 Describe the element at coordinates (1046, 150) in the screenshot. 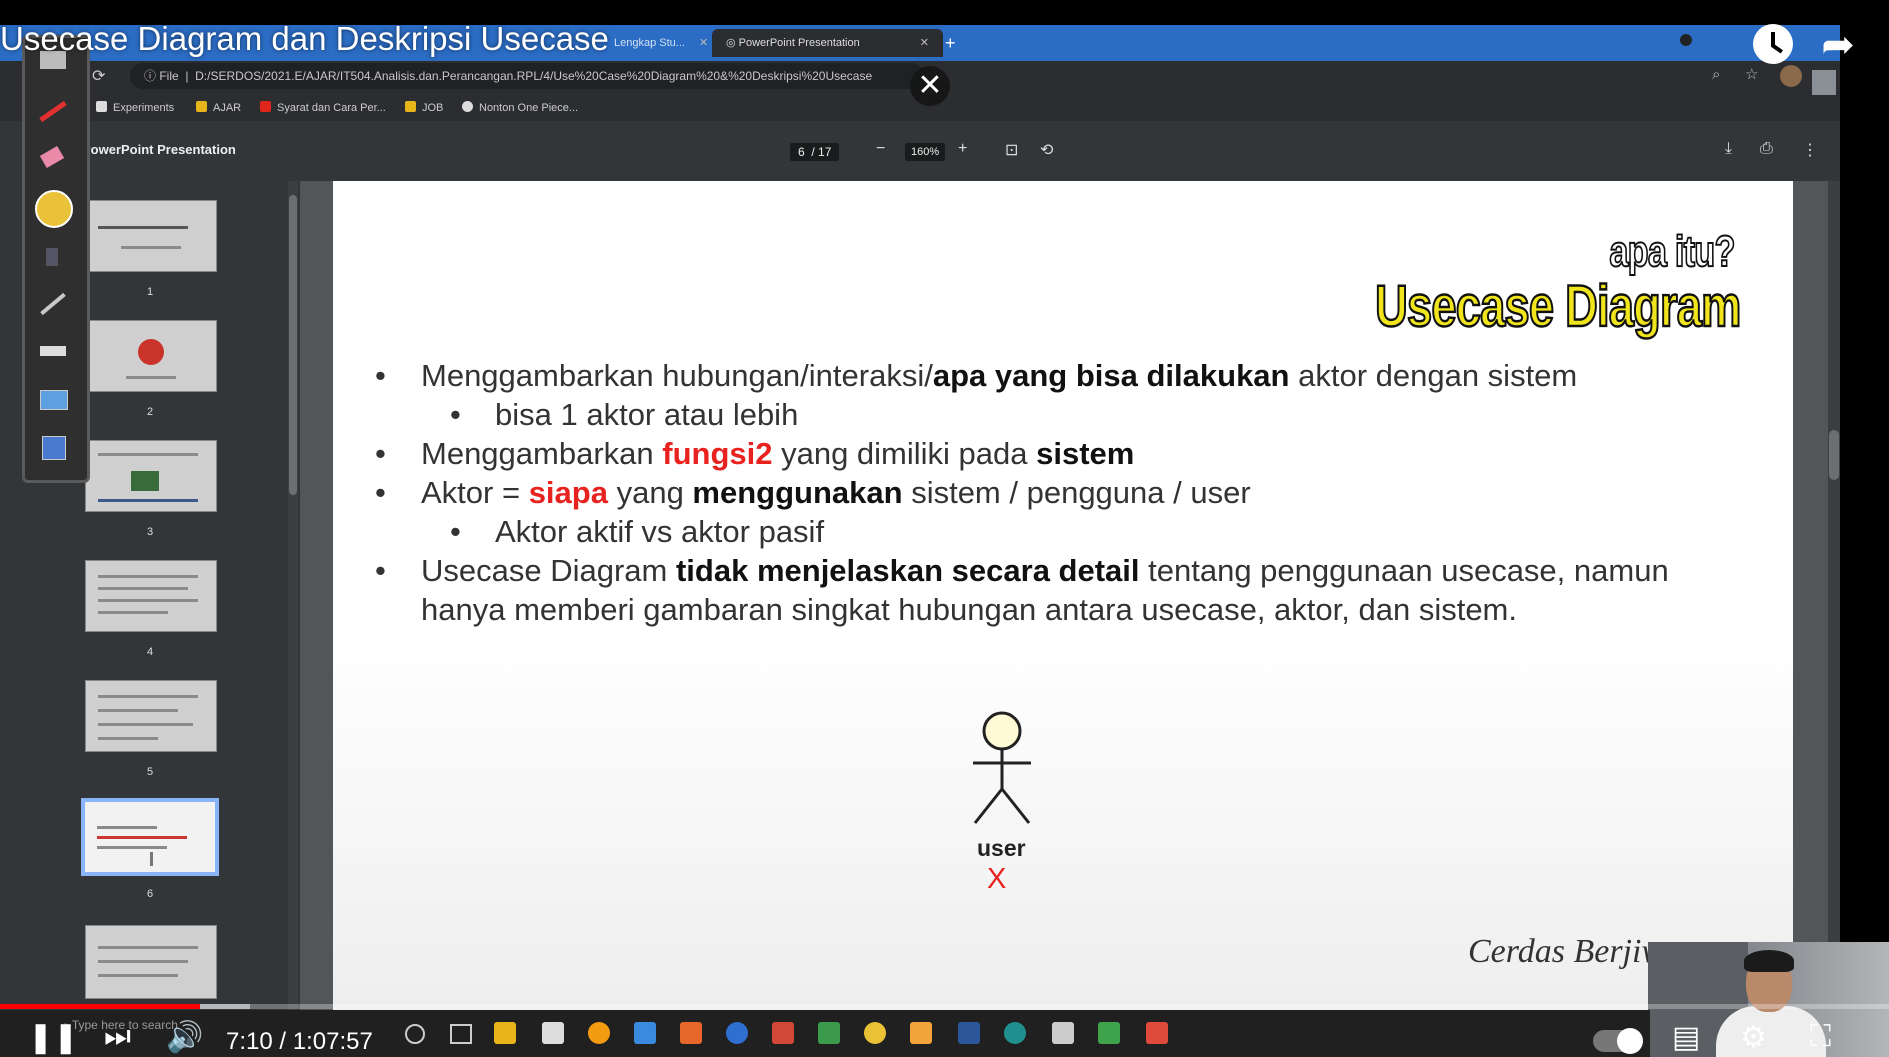

I see `rotate-icon: ⟲` at that location.